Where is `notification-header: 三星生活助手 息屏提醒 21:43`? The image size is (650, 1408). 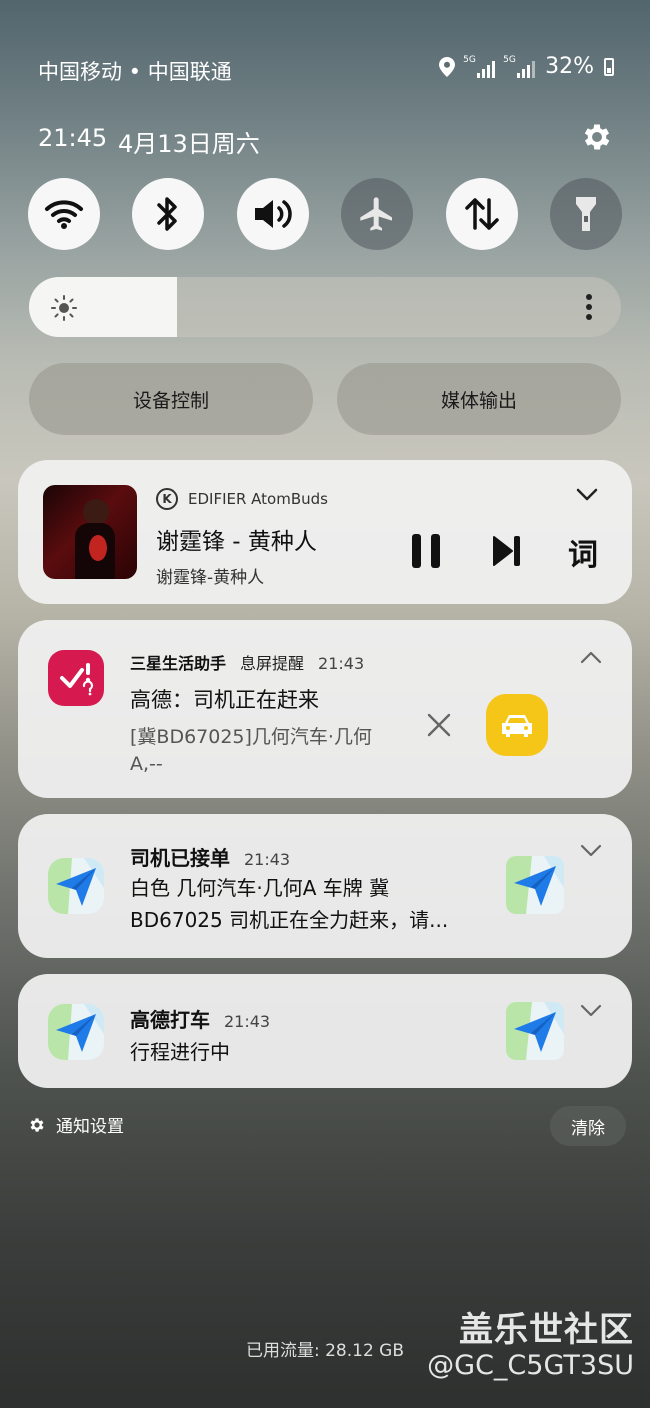
notification-header: 三星生活助手 息屏提醒 21:43 is located at coordinates (247, 662).